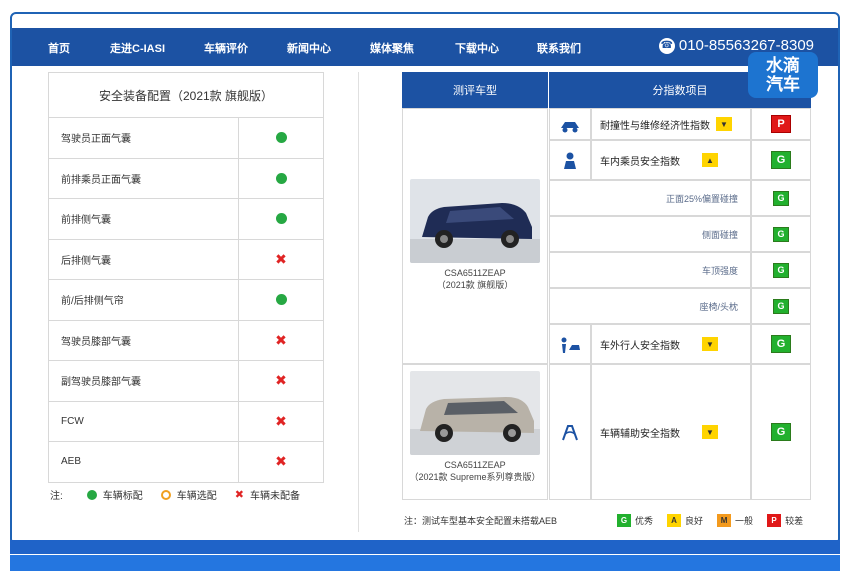 The width and height of the screenshot is (852, 579). What do you see at coordinates (196, 496) in the screenshot?
I see `legend-optional: 车辆选配` at bounding box center [196, 496].